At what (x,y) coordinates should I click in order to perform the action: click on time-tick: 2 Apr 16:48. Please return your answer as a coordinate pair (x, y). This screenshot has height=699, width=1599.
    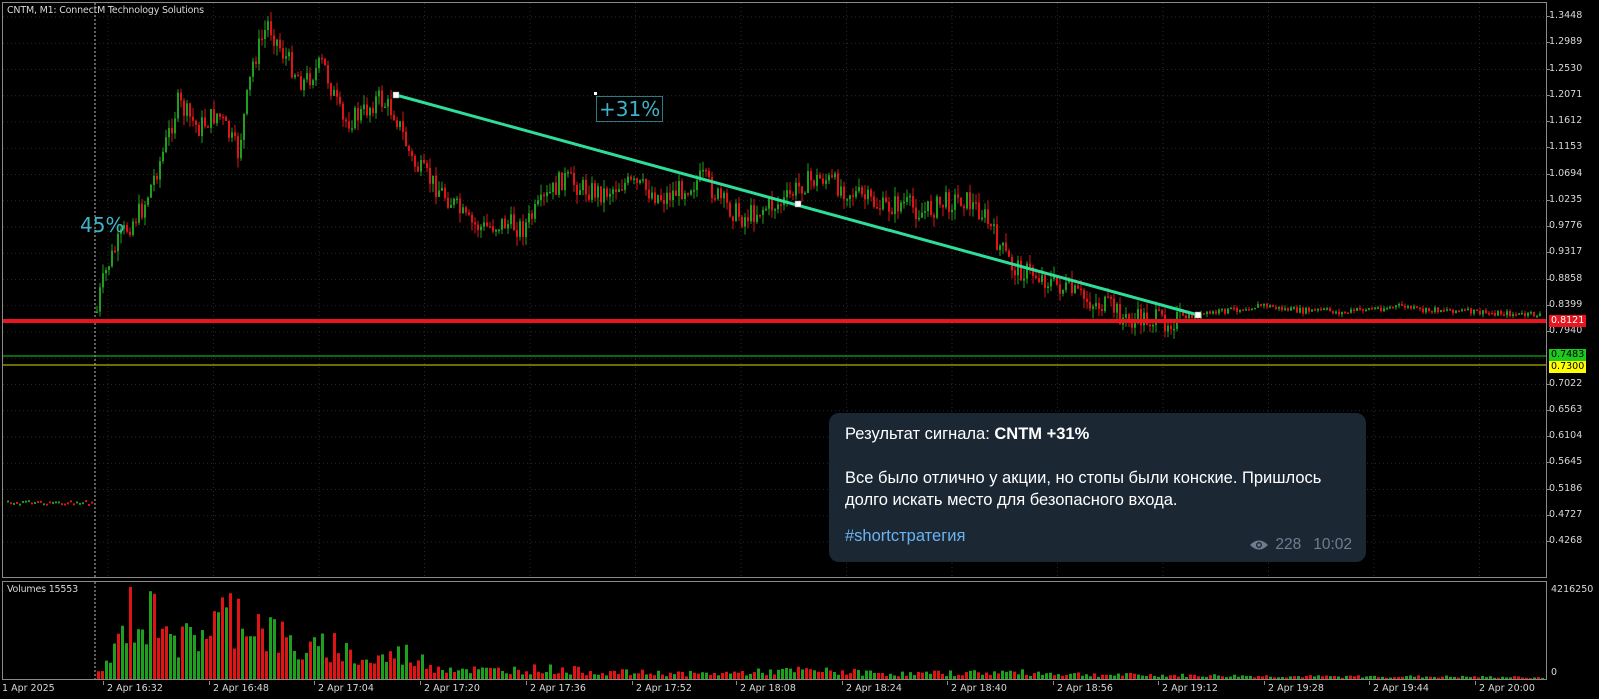
    Looking at the image, I should click on (239, 687).